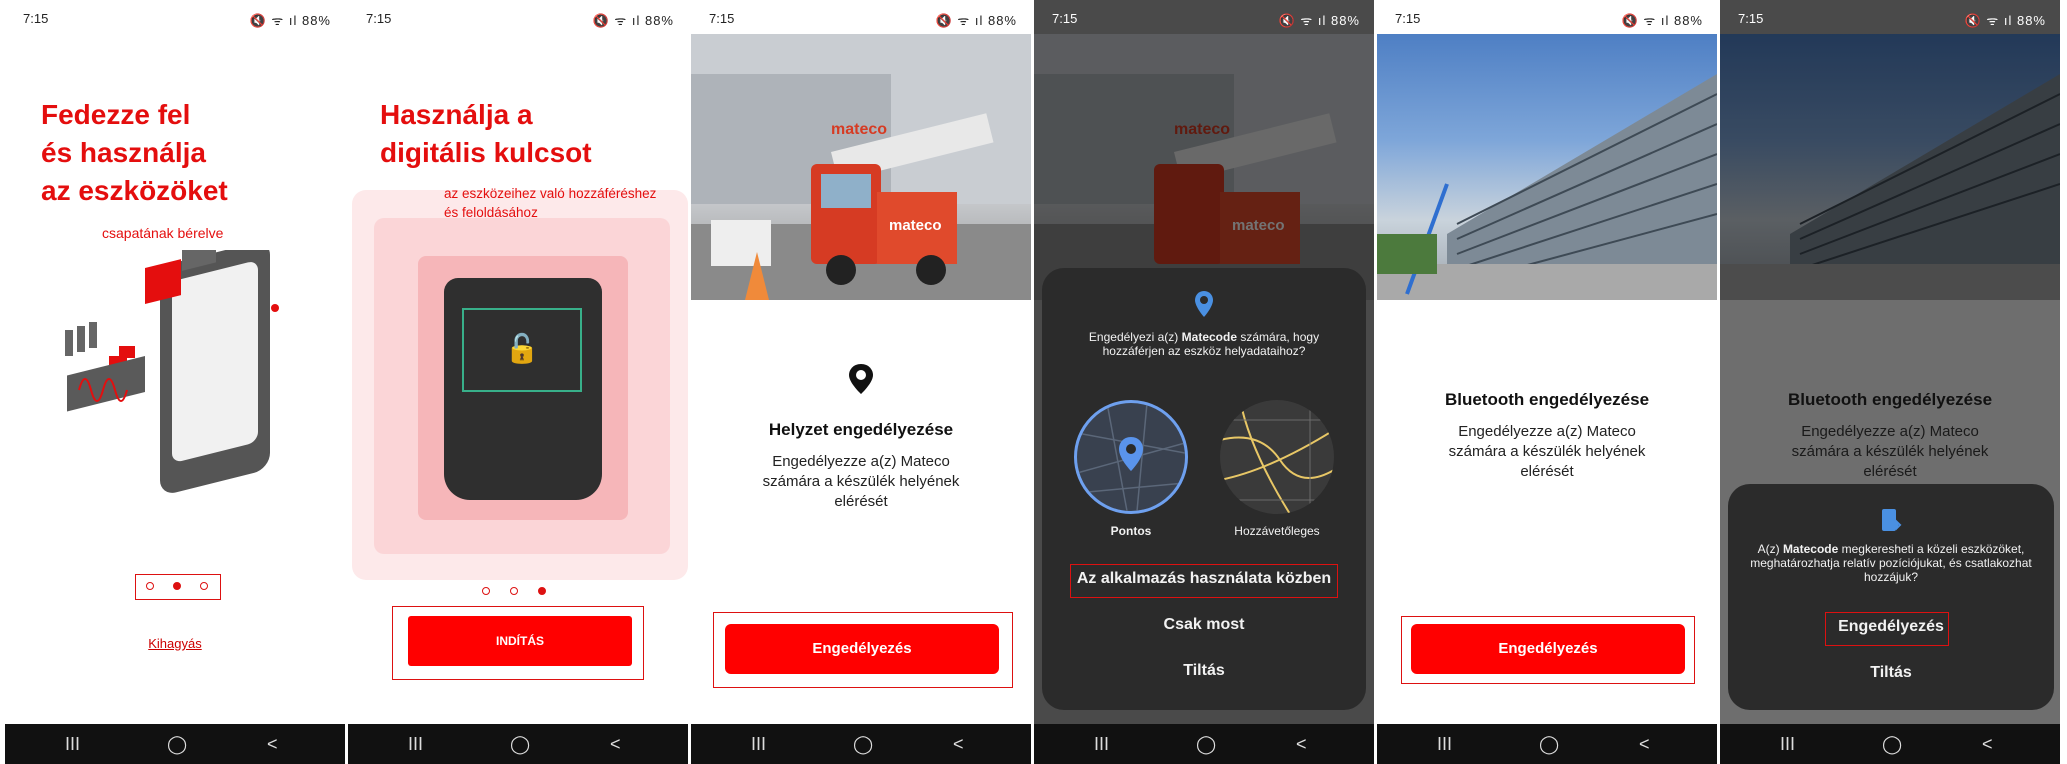 This screenshot has height=764, width=2067. Describe the element at coordinates (123, 152) in the screenshot. I see `title-line: és használja` at that location.